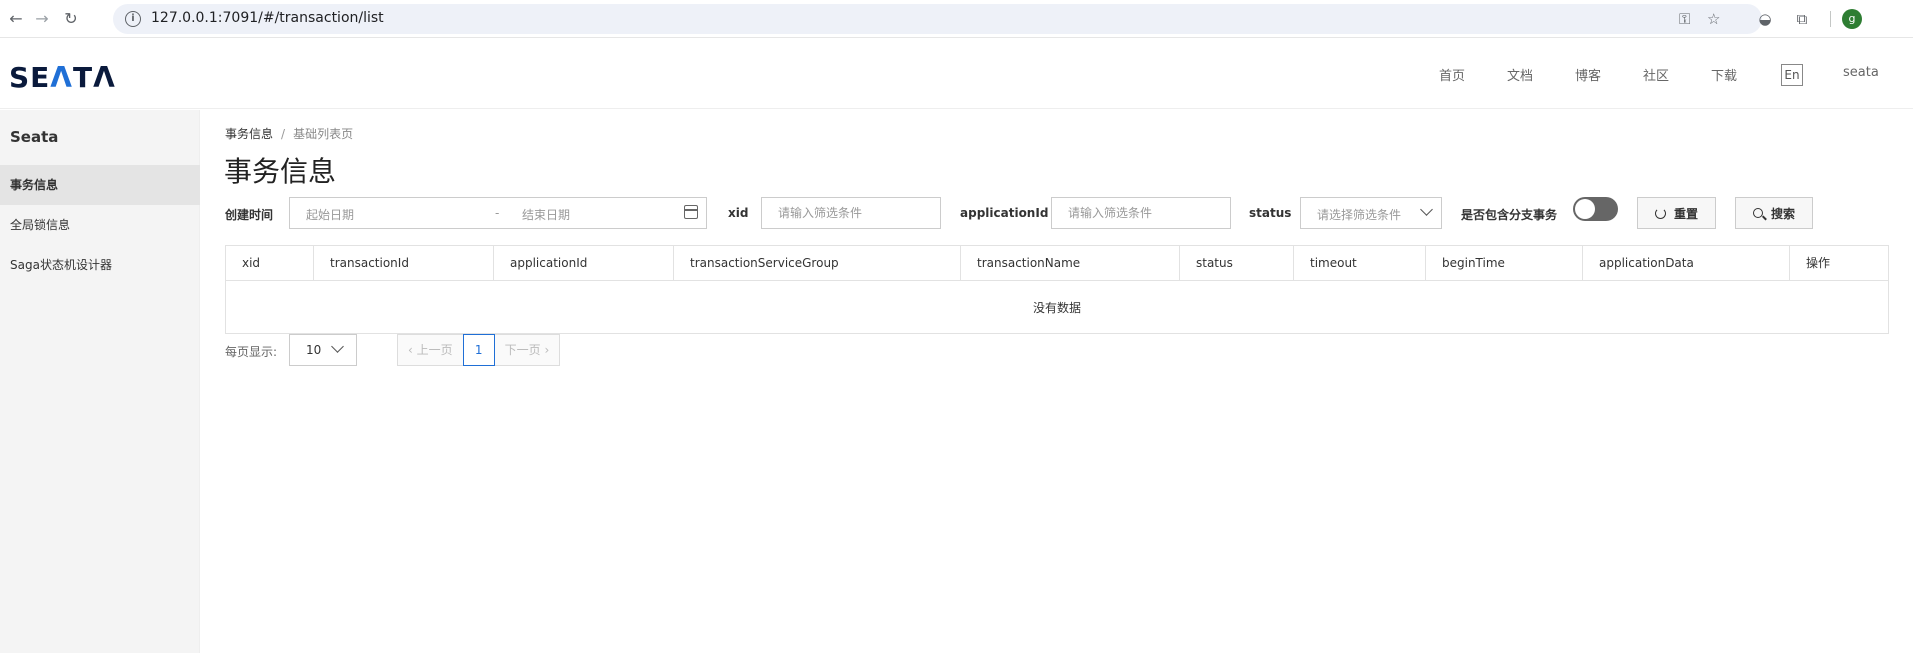 The image size is (1913, 653). Describe the element at coordinates (34, 137) in the screenshot. I see `sidebar-title: Seata` at that location.